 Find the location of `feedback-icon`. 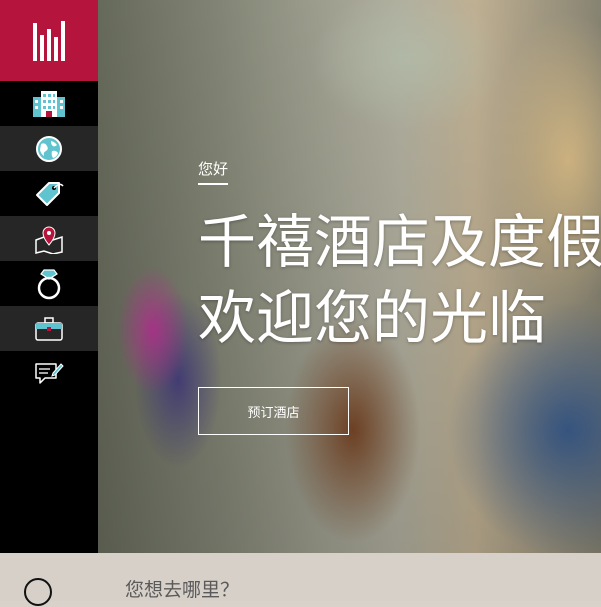

feedback-icon is located at coordinates (49, 373).